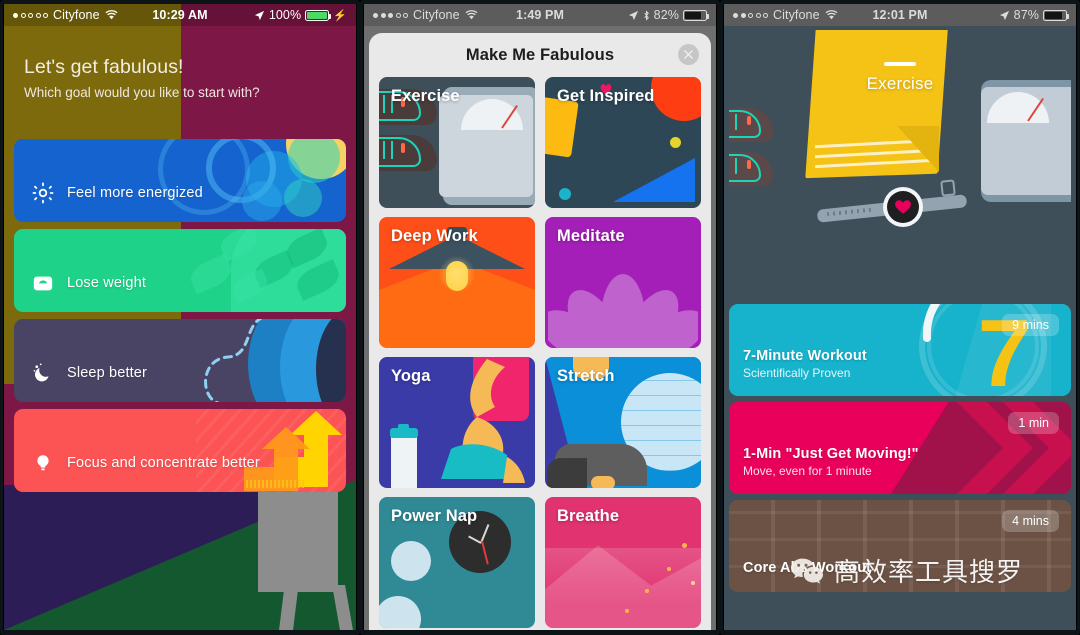  I want to click on tile-deep-work: Deep Work, so click(457, 282).